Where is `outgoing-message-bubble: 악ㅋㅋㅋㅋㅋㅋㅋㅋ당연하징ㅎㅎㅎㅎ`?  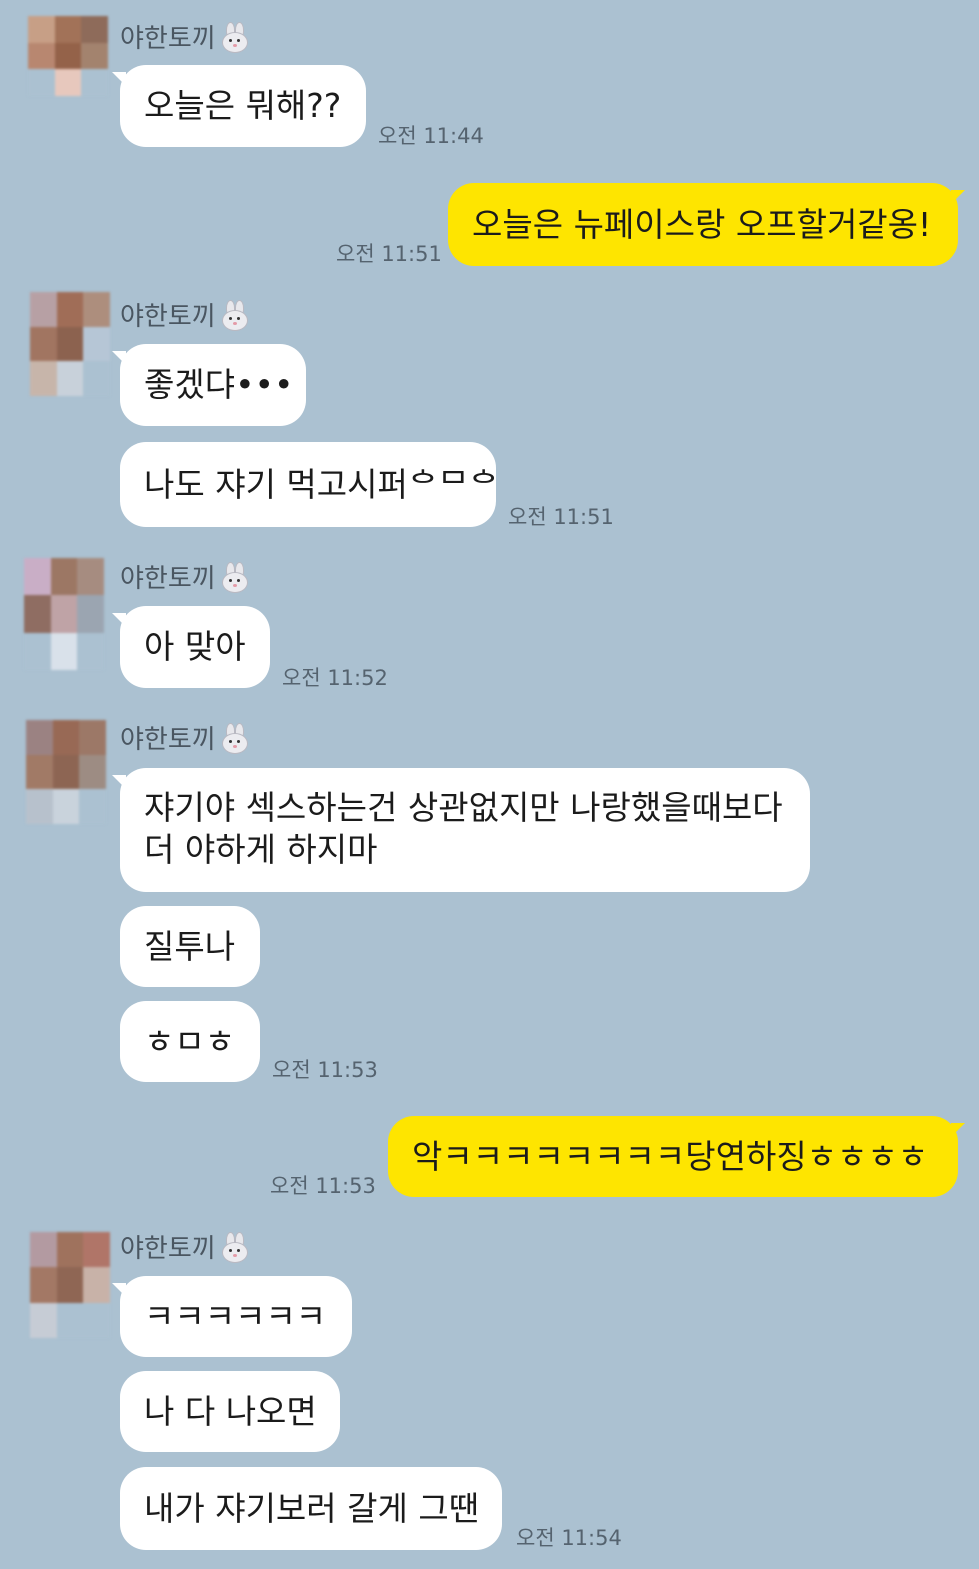 outgoing-message-bubble: 악ㅋㅋㅋㅋㅋㅋㅋㅋ당연하징ㅎㅎㅎㅎ is located at coordinates (673, 1156).